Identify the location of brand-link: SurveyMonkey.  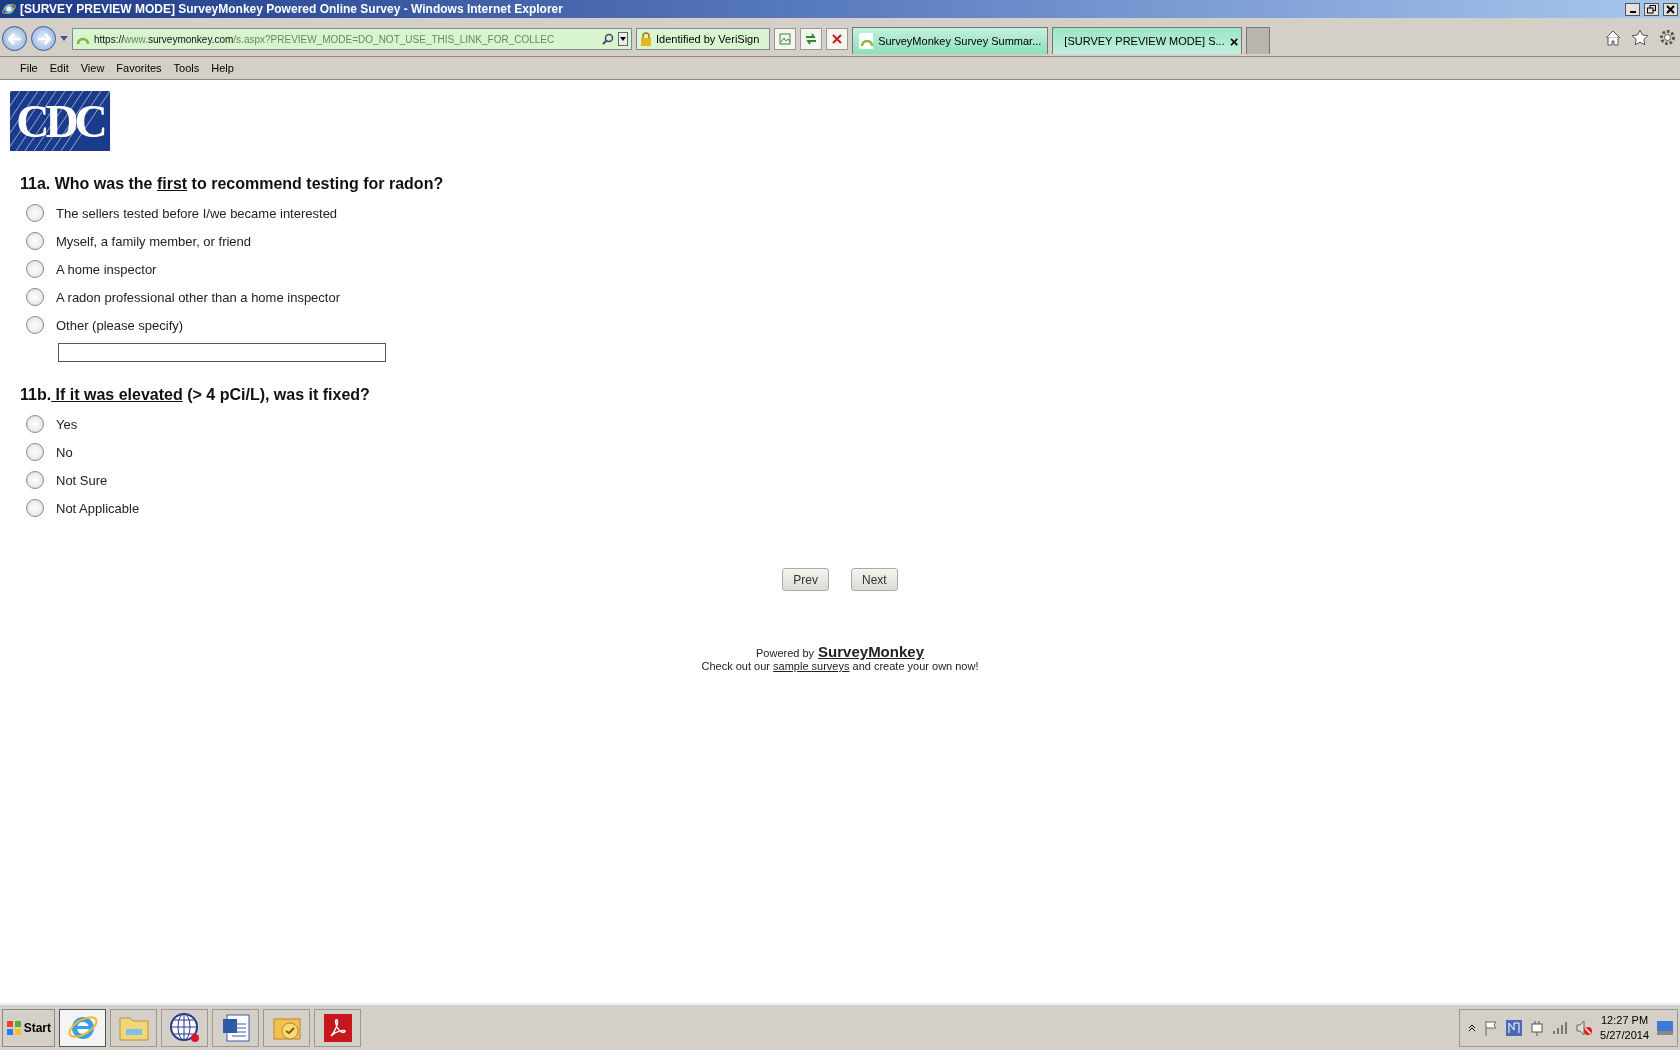
(871, 651).